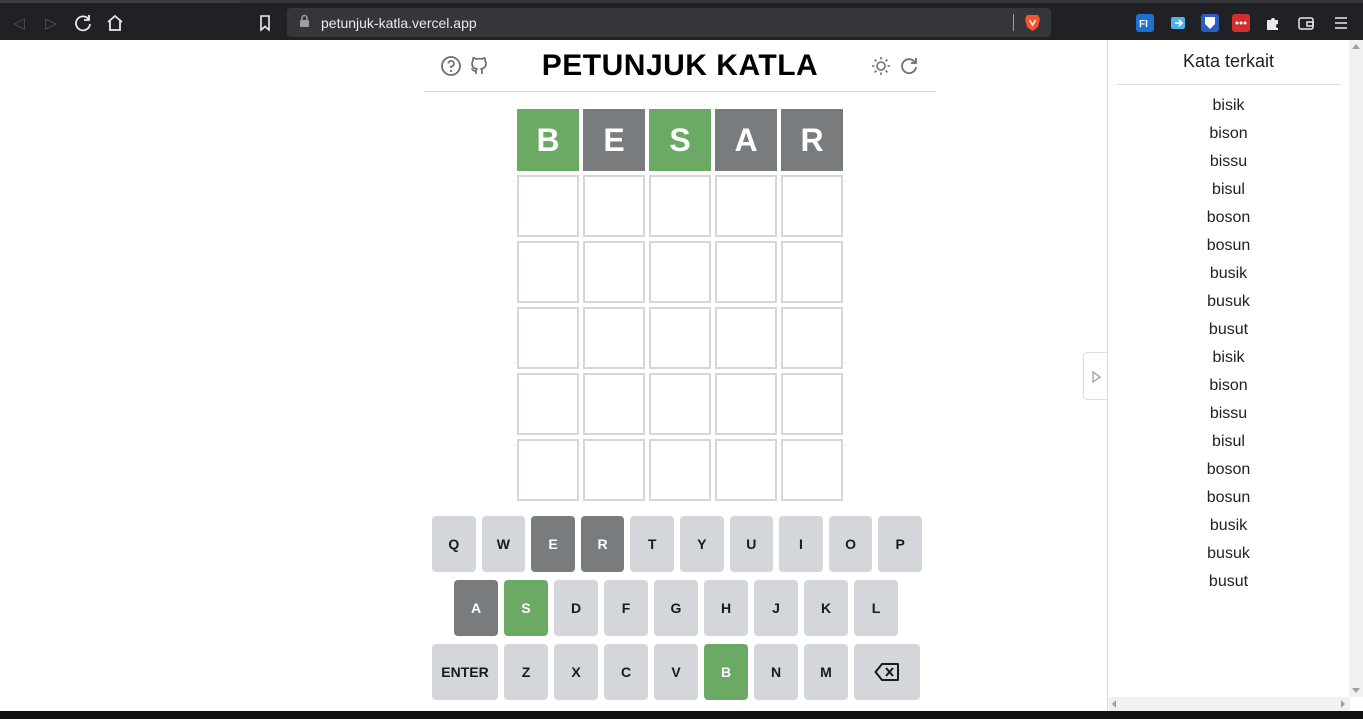 Image resolution: width=1363 pixels, height=719 pixels. What do you see at coordinates (1341, 23) in the screenshot?
I see `menu-icon` at bounding box center [1341, 23].